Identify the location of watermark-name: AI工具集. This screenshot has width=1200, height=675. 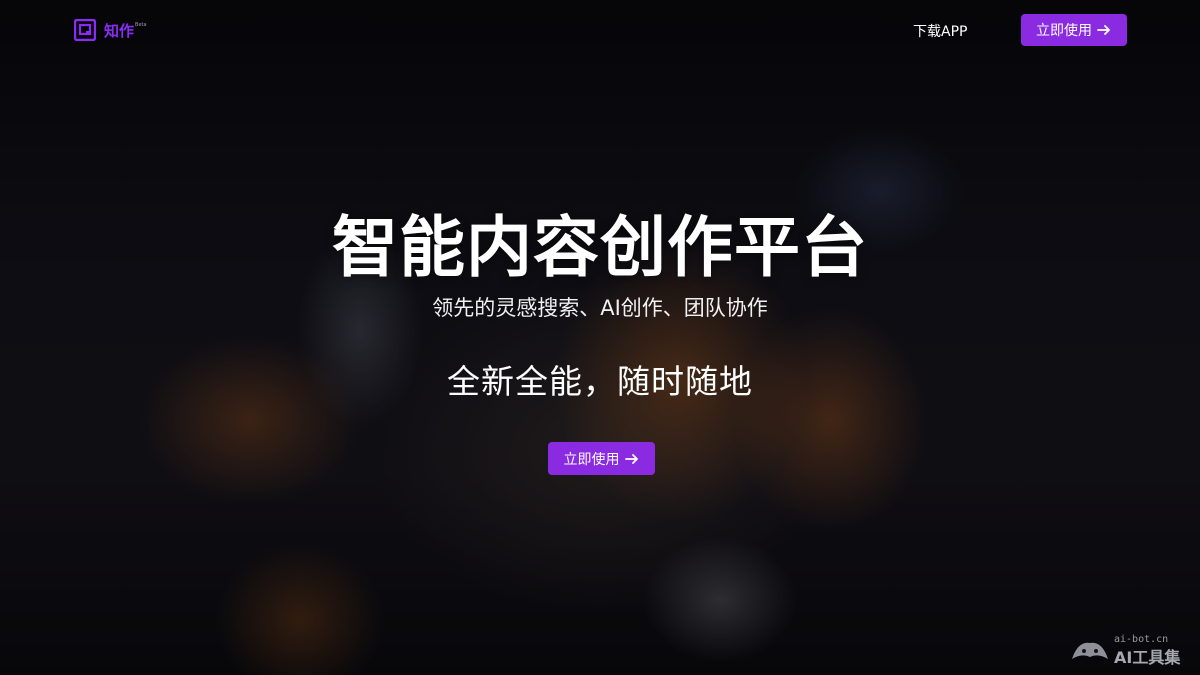
(1147, 657).